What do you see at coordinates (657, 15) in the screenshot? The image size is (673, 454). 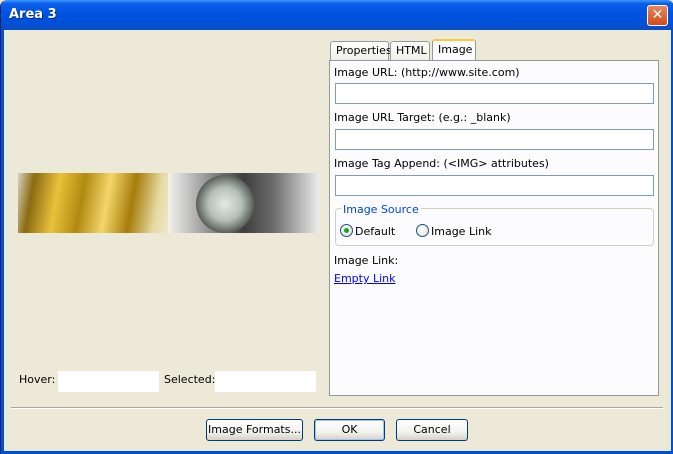 I see `close-icon: ✕` at bounding box center [657, 15].